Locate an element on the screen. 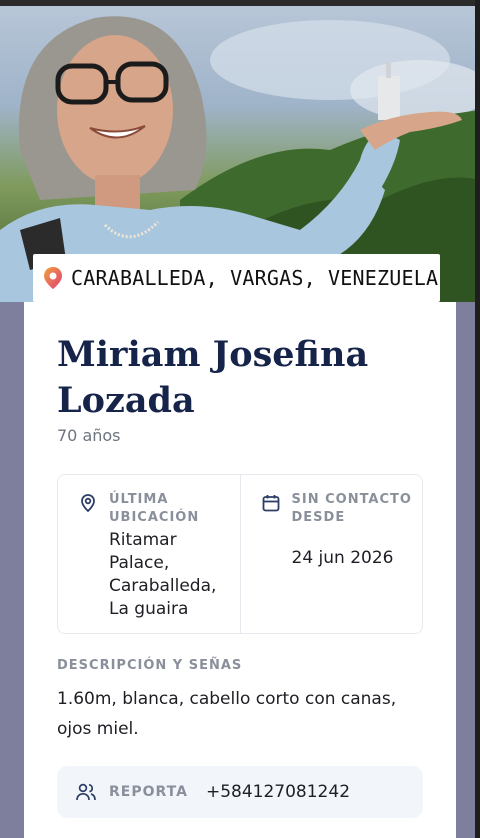 This screenshot has width=480, height=838. map-pin-icon is located at coordinates (88, 503).